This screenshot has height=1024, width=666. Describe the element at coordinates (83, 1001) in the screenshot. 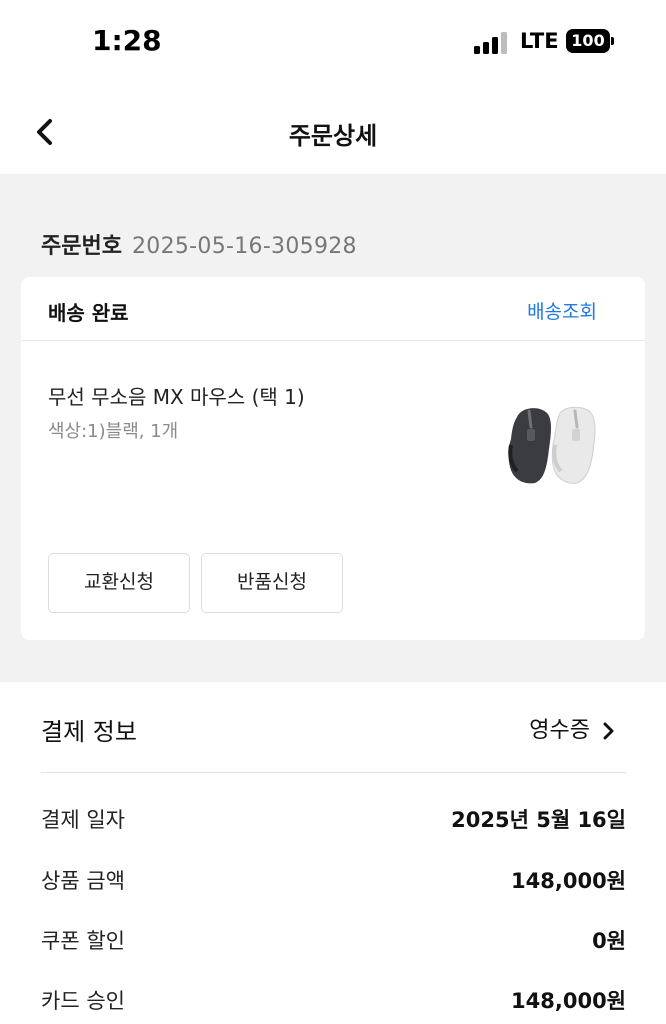

I see `payment-row-label: 카드 승인` at that location.